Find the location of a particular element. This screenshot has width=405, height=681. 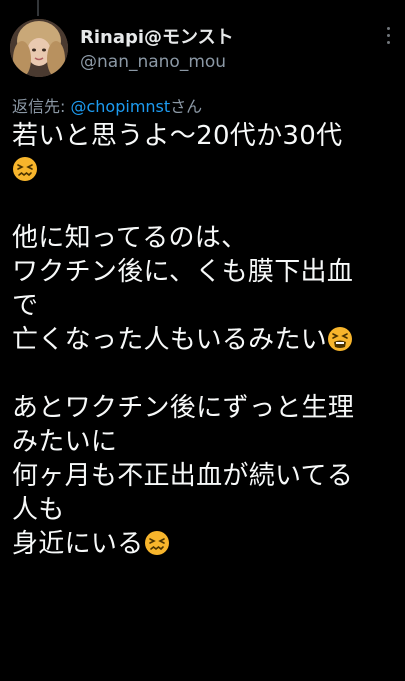

tweet-line: 若いと思うよ〜20代か30代 is located at coordinates (177, 136).